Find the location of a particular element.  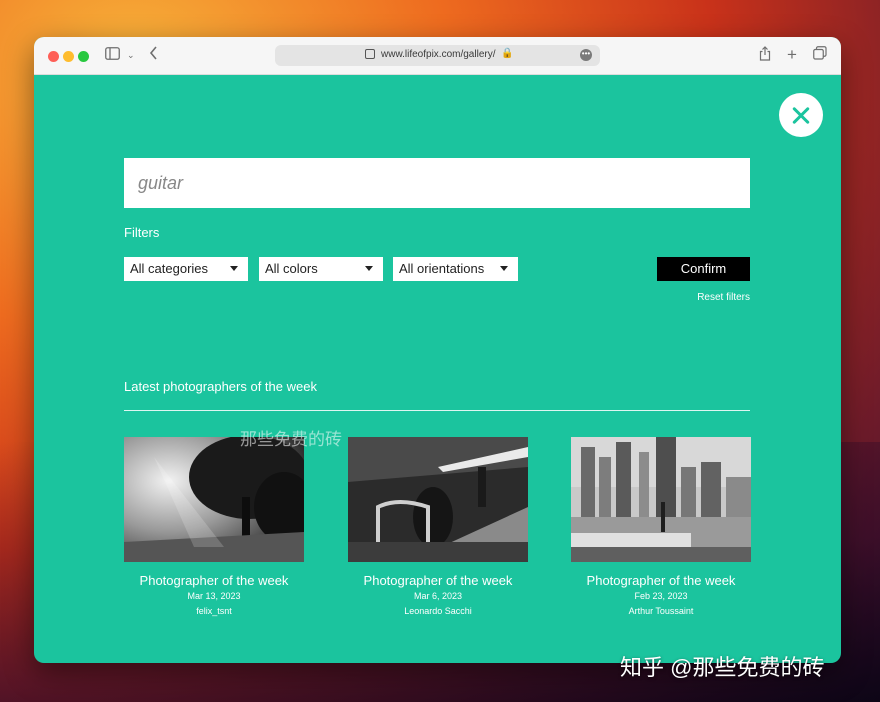

browser-toolbar: ⌄ www.lifeofpix.com/gallery/ 🔒 ••• + is located at coordinates (437, 56).